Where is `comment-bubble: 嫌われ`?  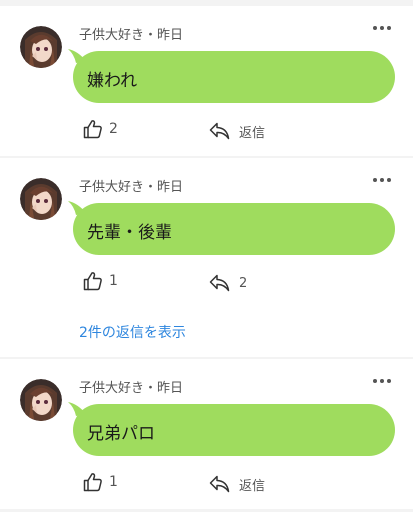 comment-bubble: 嫌われ is located at coordinates (231, 76).